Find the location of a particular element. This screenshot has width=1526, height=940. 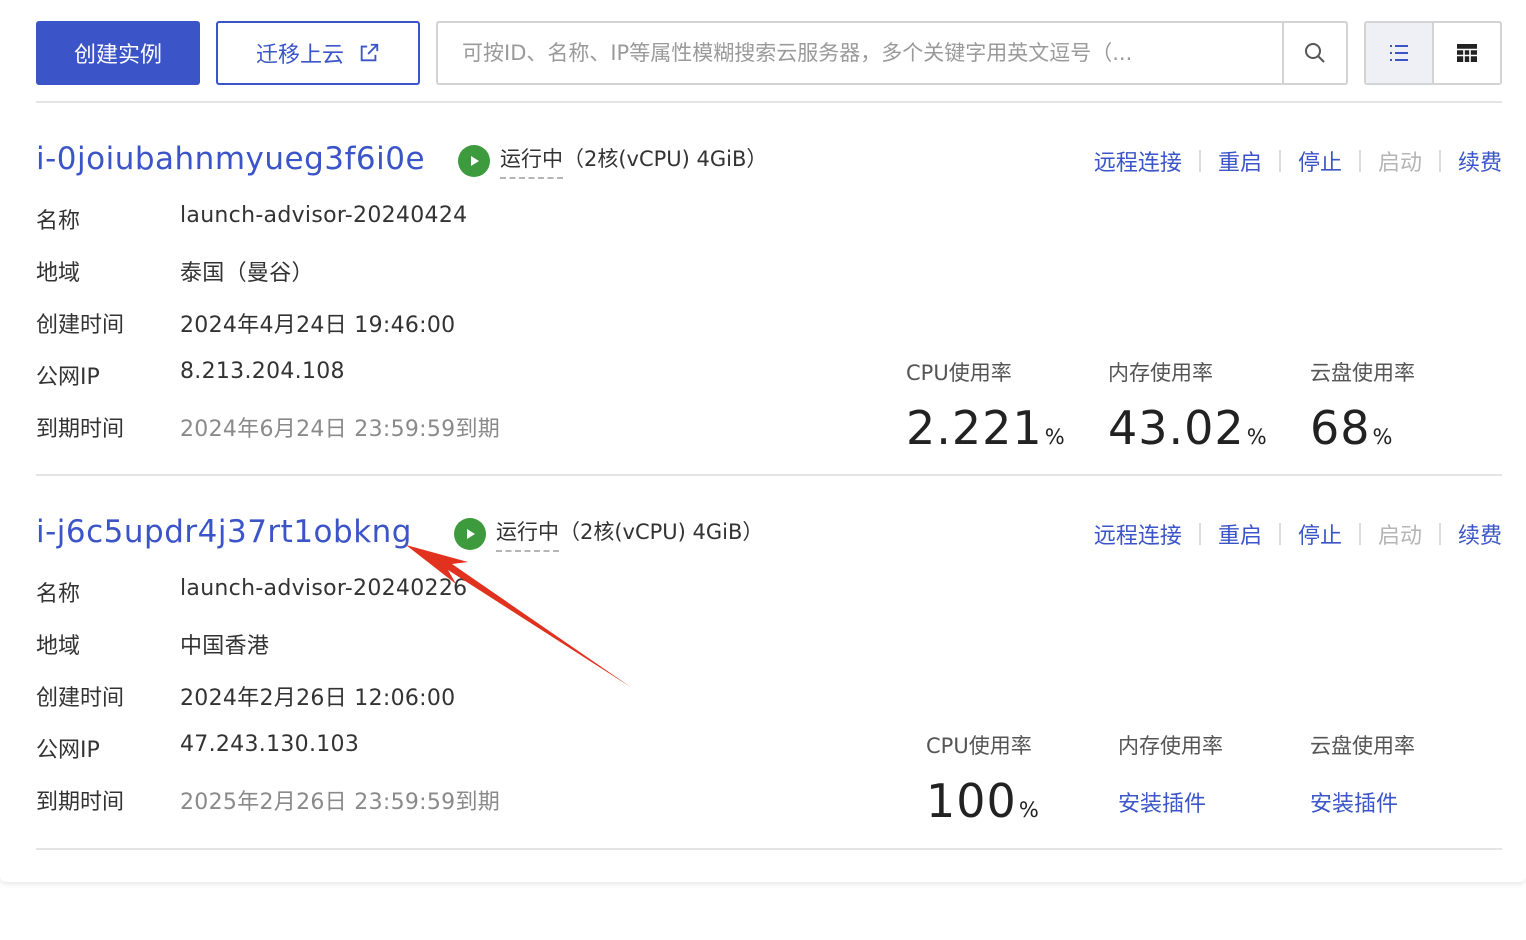

field-value: 8.213.204.108 is located at coordinates (262, 375).